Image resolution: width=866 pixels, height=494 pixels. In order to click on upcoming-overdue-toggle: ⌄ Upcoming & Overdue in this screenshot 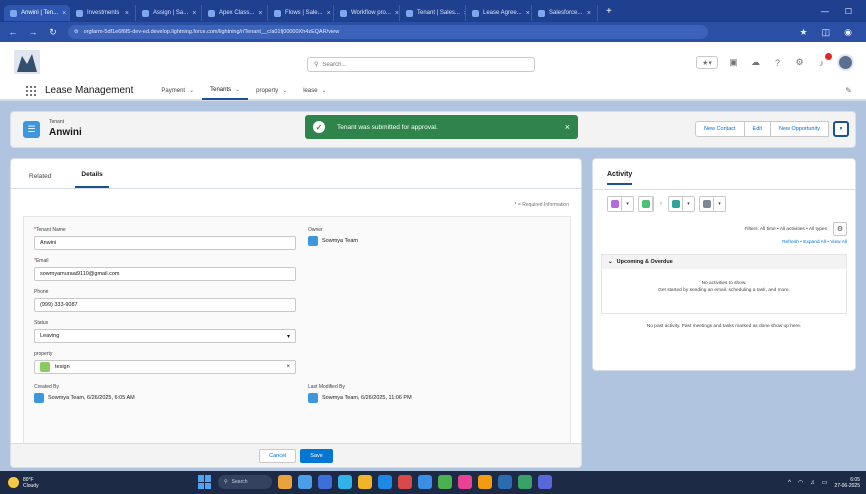, I will do `click(724, 262)`.